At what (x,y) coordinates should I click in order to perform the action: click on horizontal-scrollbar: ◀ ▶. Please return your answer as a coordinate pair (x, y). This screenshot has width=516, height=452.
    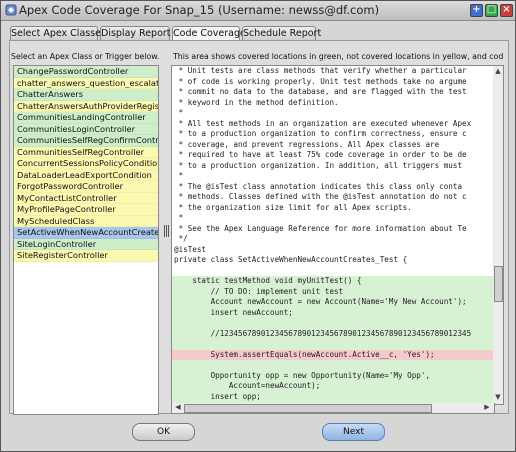
    Looking at the image, I should click on (333, 408).